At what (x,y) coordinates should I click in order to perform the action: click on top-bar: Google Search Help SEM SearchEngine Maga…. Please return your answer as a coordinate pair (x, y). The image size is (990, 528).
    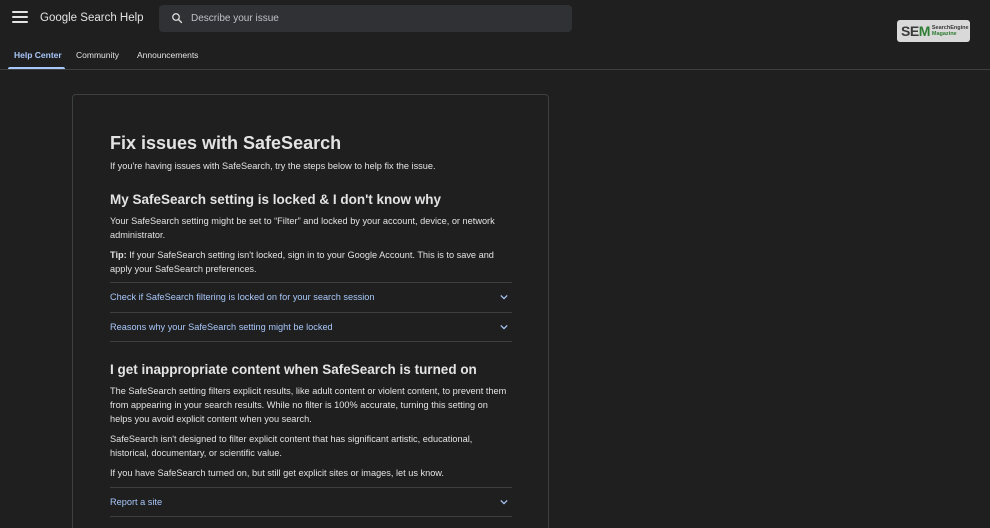
    Looking at the image, I should click on (495, 21).